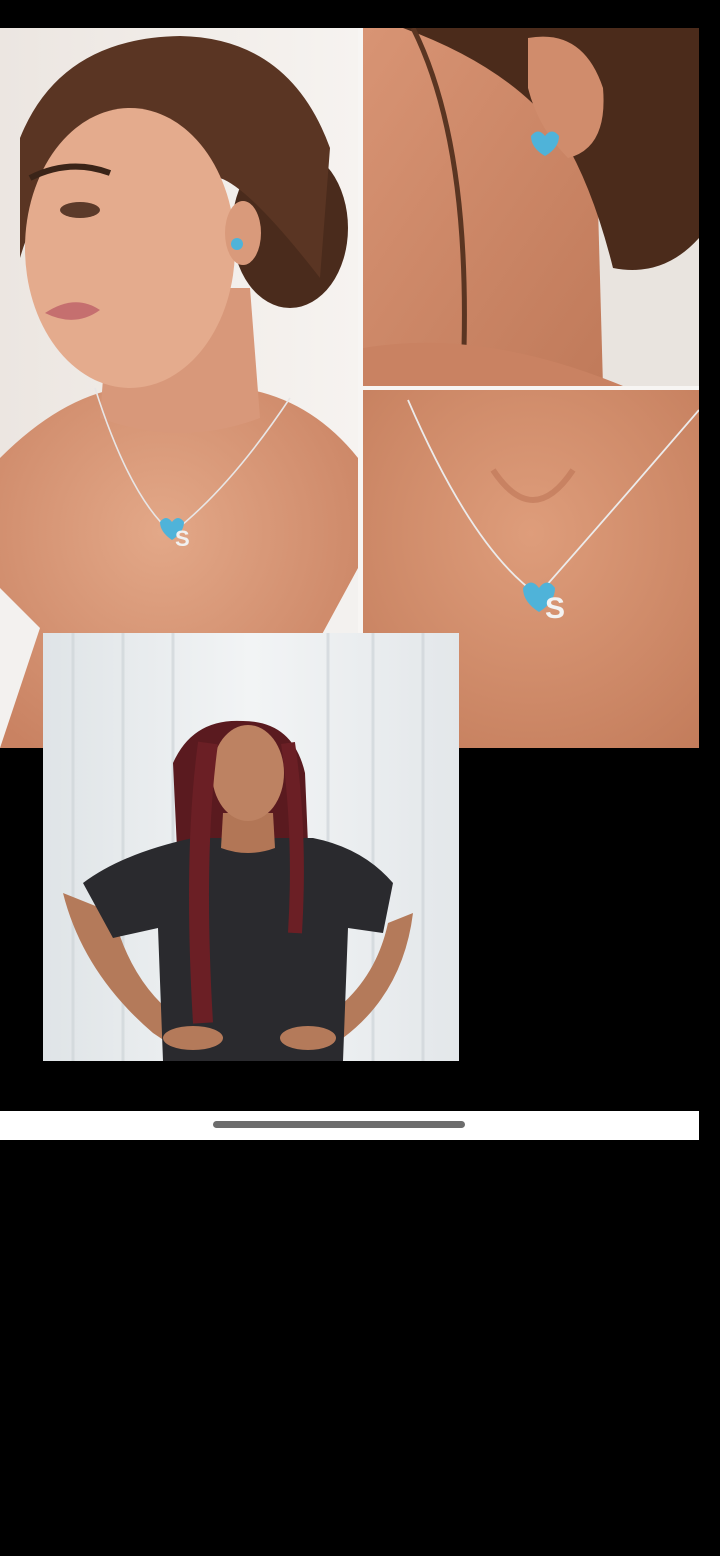 The height and width of the screenshot is (1556, 720). Describe the element at coordinates (339, 1124) in the screenshot. I see `home-indicator-handle` at that location.